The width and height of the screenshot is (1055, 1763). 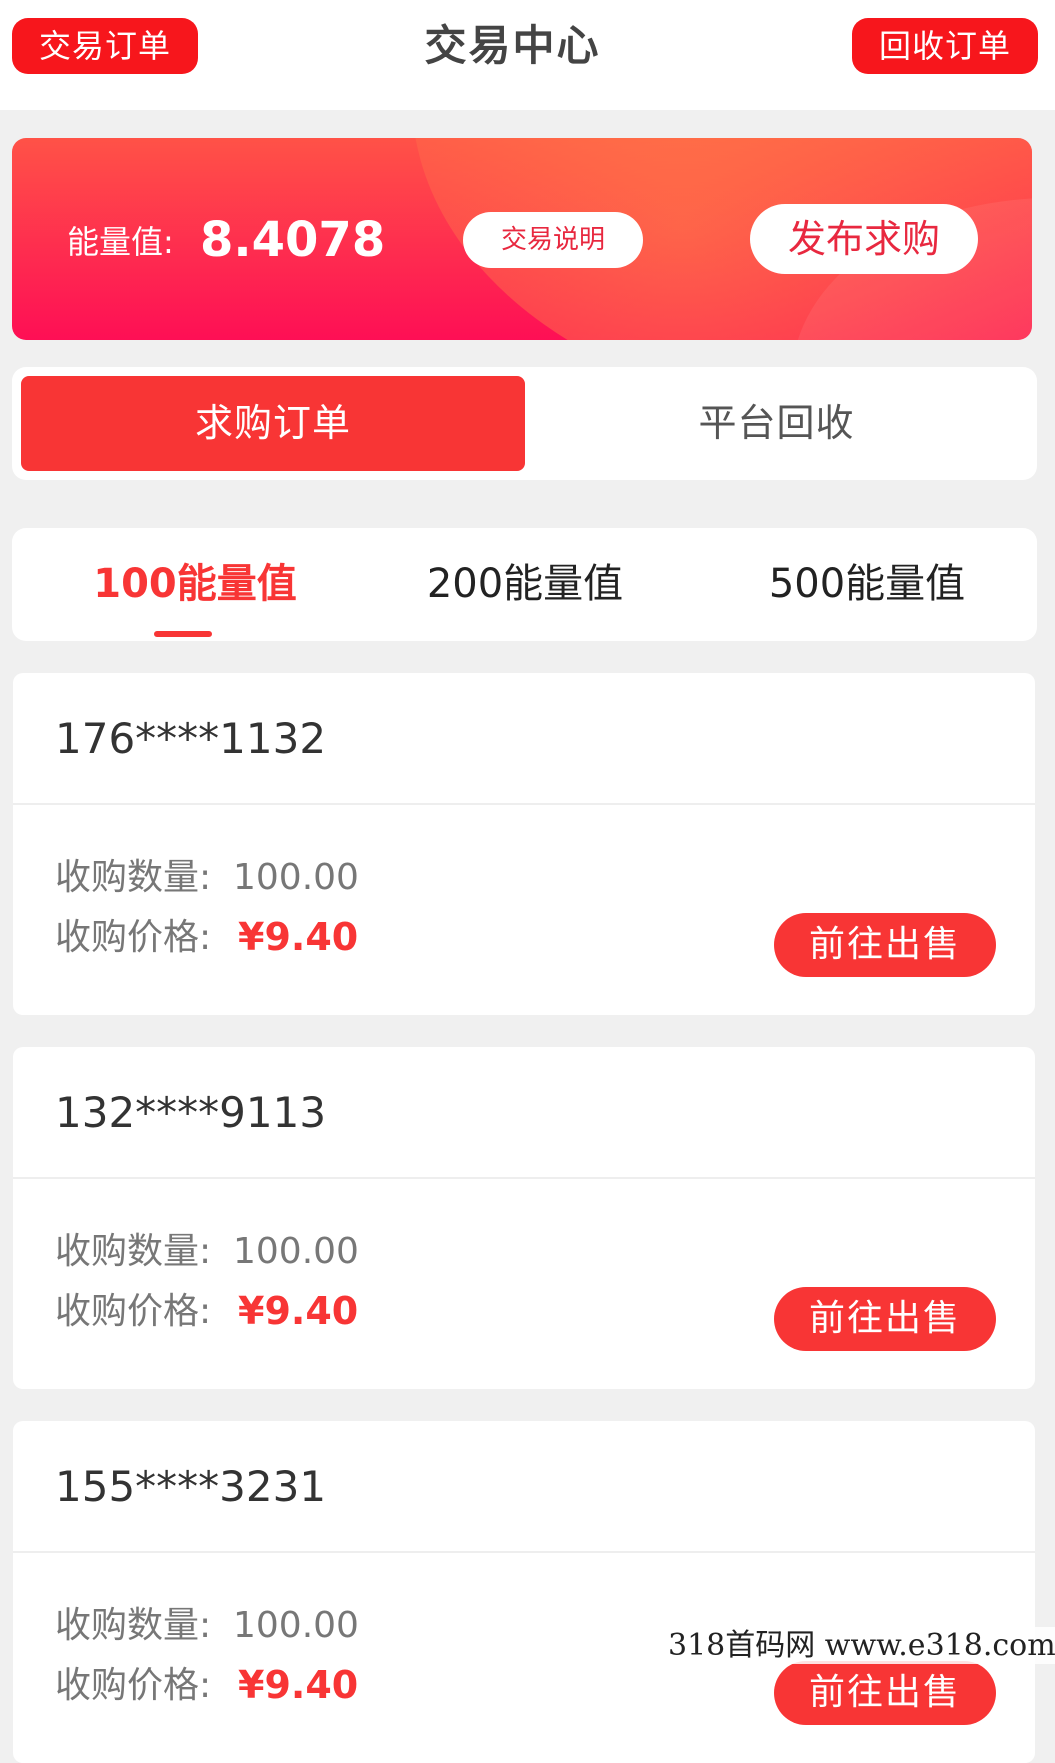 I want to click on tab-purchase-orders: 求购订单, so click(x=273, y=423).